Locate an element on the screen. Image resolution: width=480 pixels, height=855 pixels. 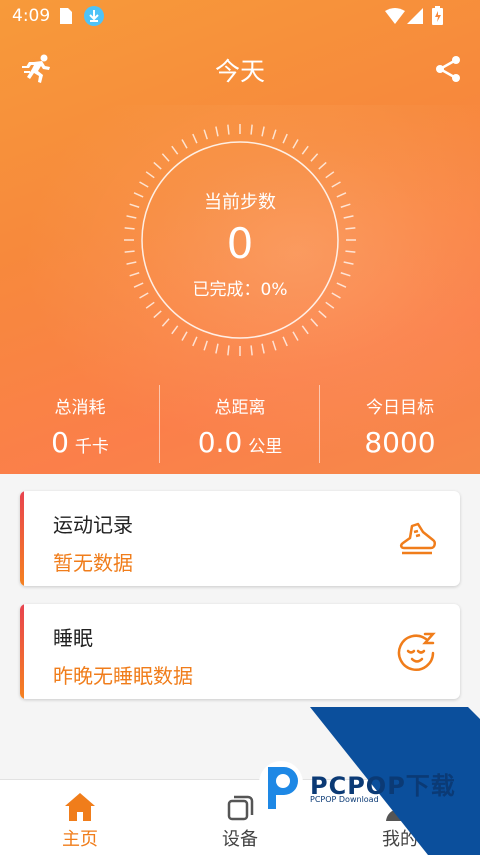
download-icon is located at coordinates (94, 18).